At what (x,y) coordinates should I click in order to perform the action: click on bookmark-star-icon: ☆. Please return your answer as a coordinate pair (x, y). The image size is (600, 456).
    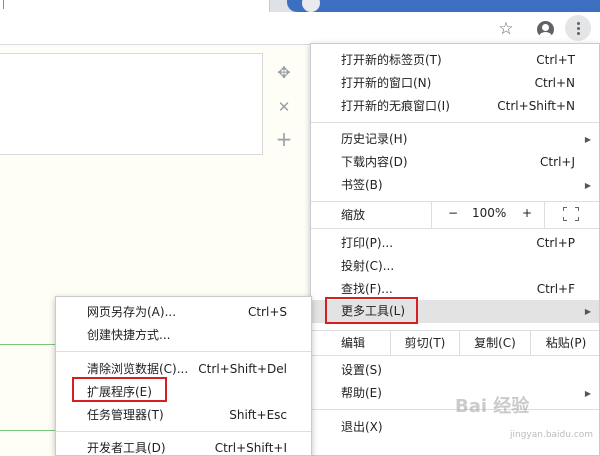
    Looking at the image, I should click on (506, 29).